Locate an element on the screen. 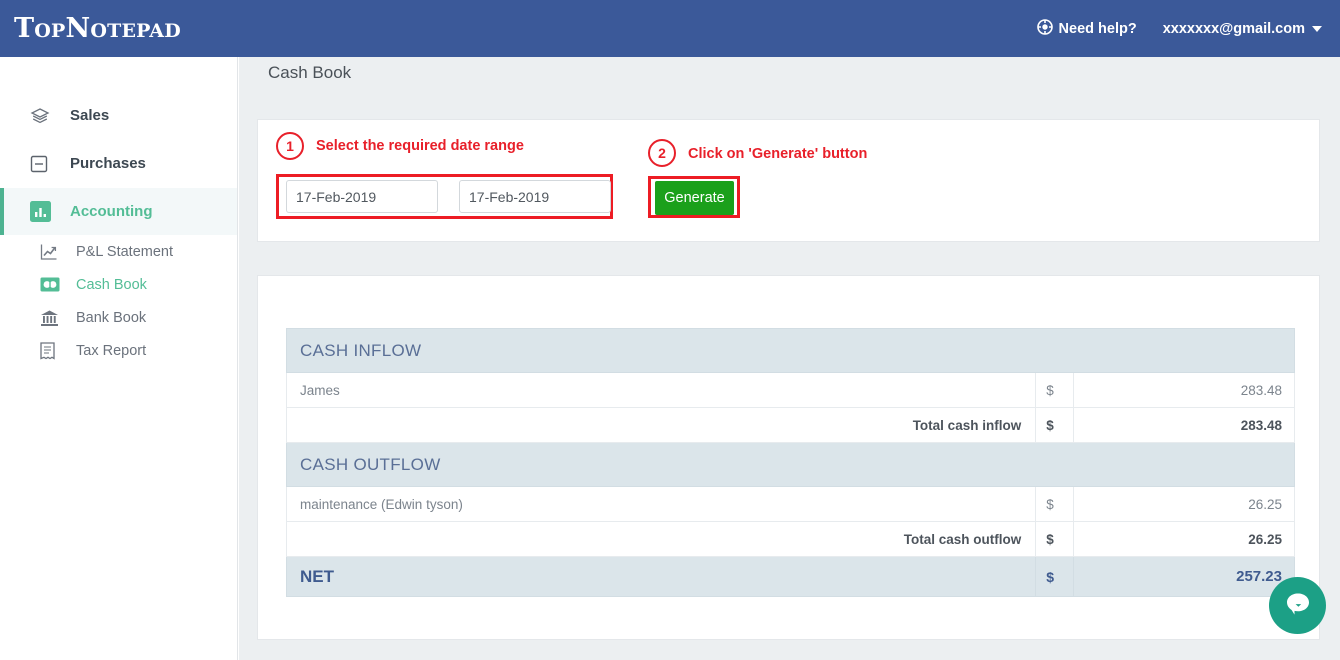  layers-icon is located at coordinates (43, 116).